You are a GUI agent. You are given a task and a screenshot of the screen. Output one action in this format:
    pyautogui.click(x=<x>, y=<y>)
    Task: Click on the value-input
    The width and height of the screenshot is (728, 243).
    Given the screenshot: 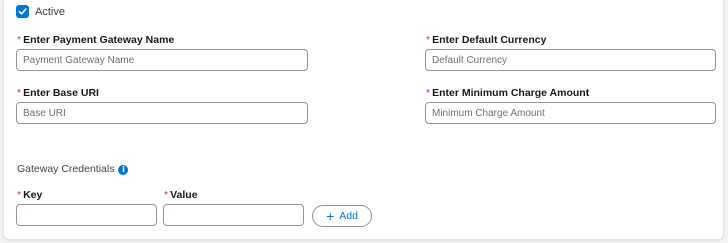 What is the action you would take?
    pyautogui.click(x=233, y=215)
    